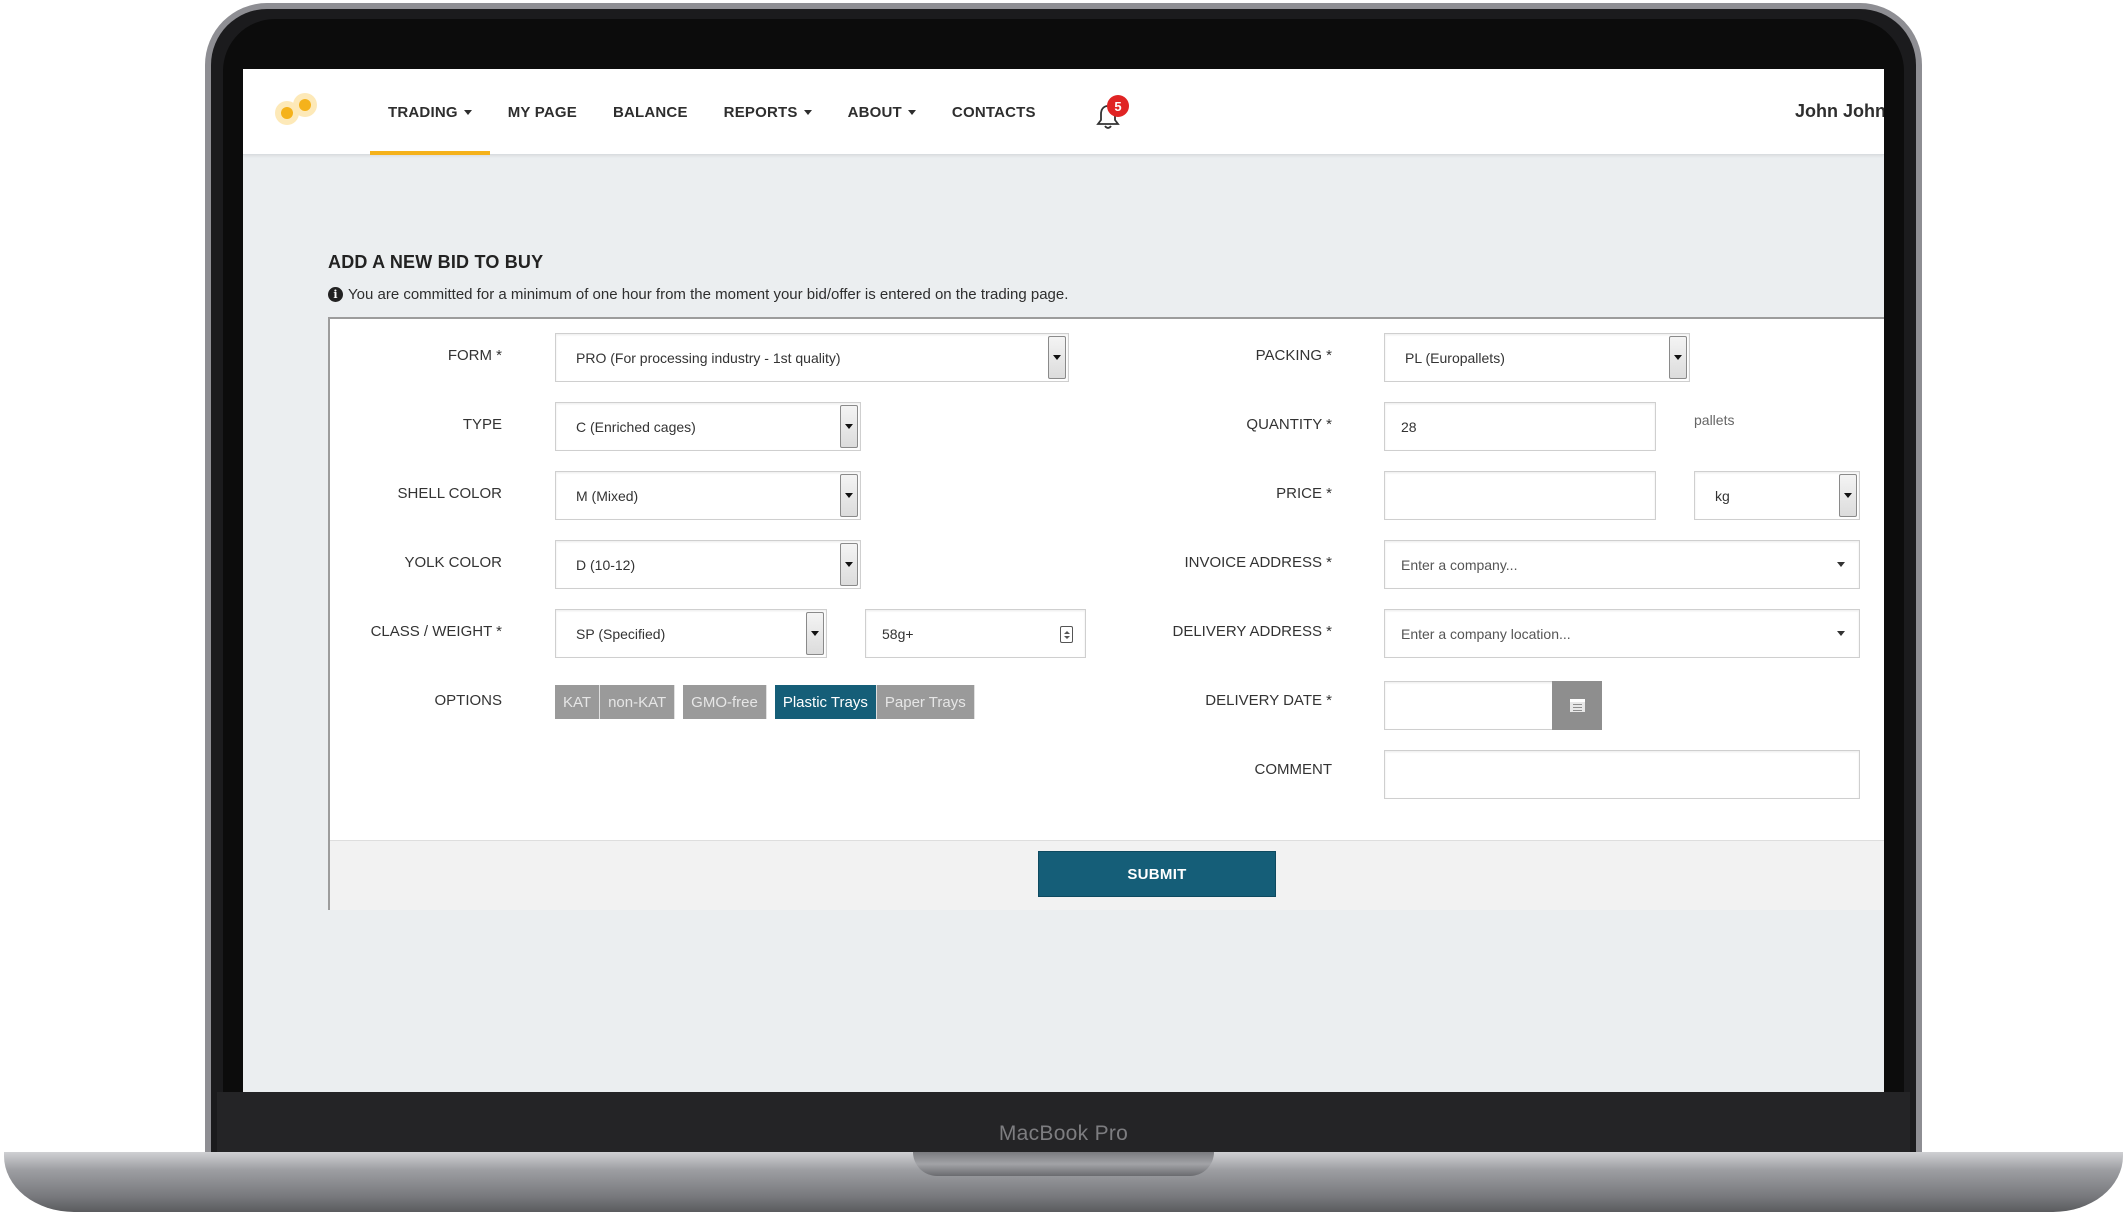 Image resolution: width=2127 pixels, height=1215 pixels. What do you see at coordinates (1063, 1164) in the screenshot?
I see `laptop-notch` at bounding box center [1063, 1164].